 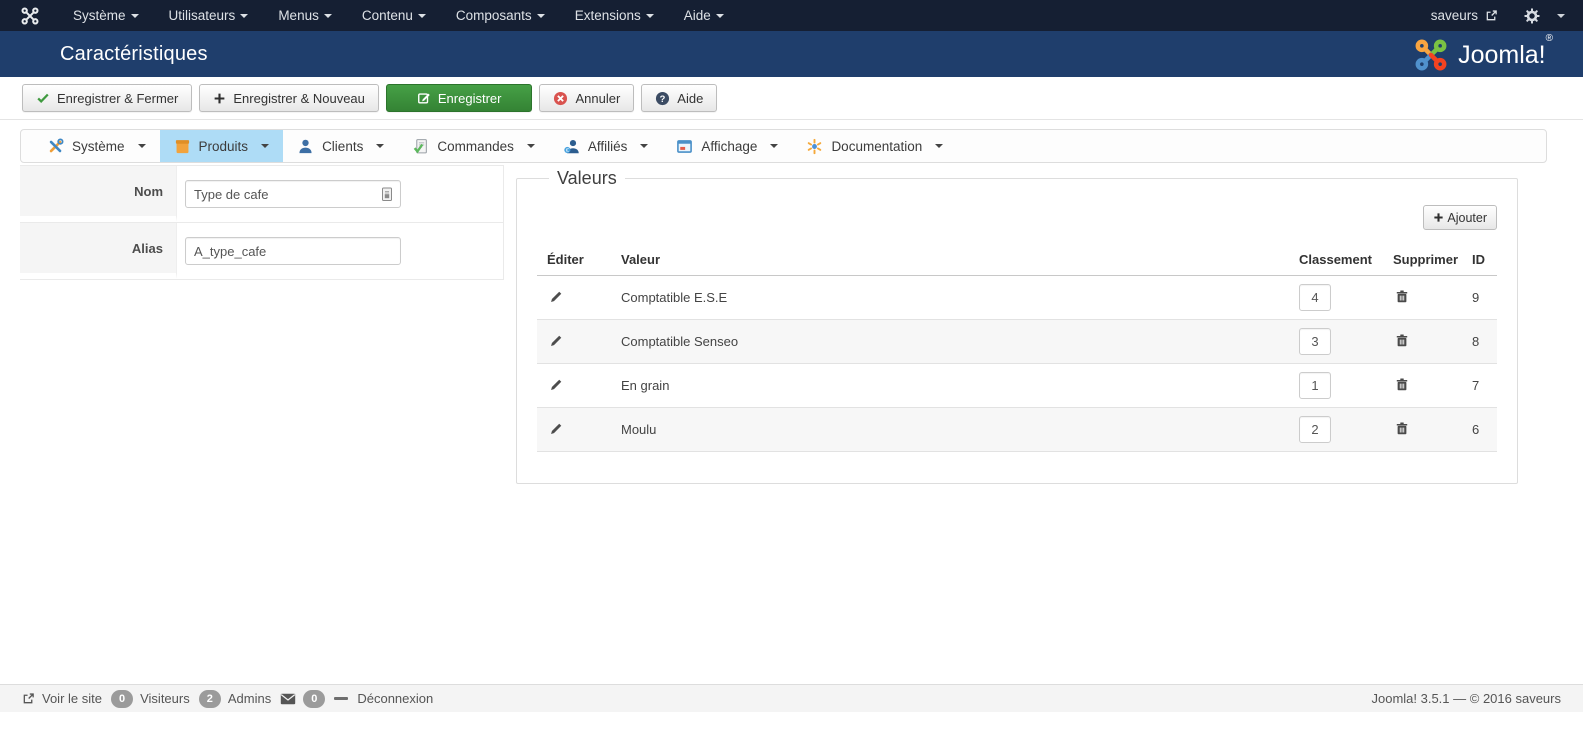 I want to click on save-new-label: Enregistrer & Nouveau, so click(x=299, y=98).